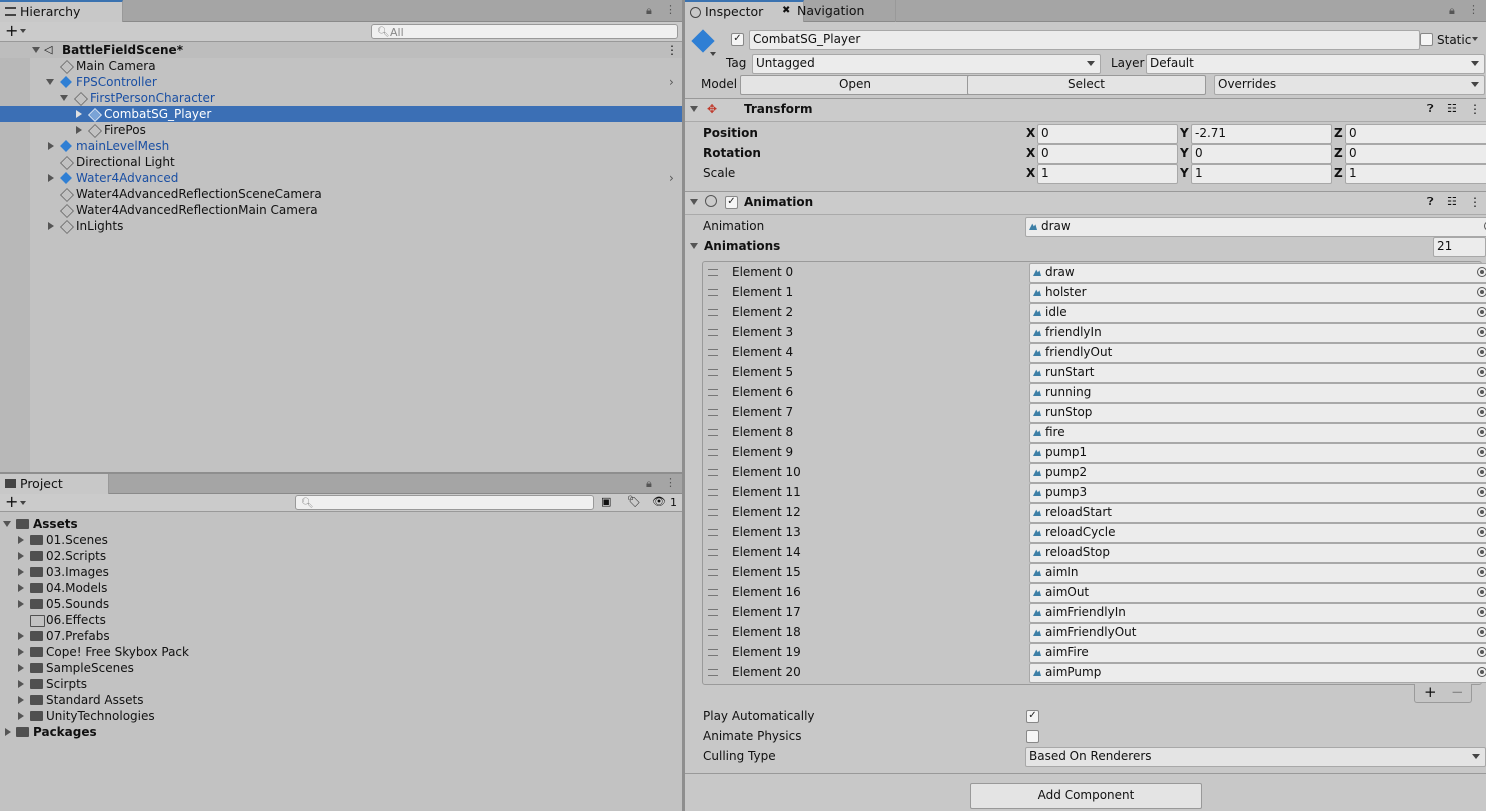 This screenshot has width=1486, height=811. I want to click on element-clip-field: runStart, so click(1257, 373).